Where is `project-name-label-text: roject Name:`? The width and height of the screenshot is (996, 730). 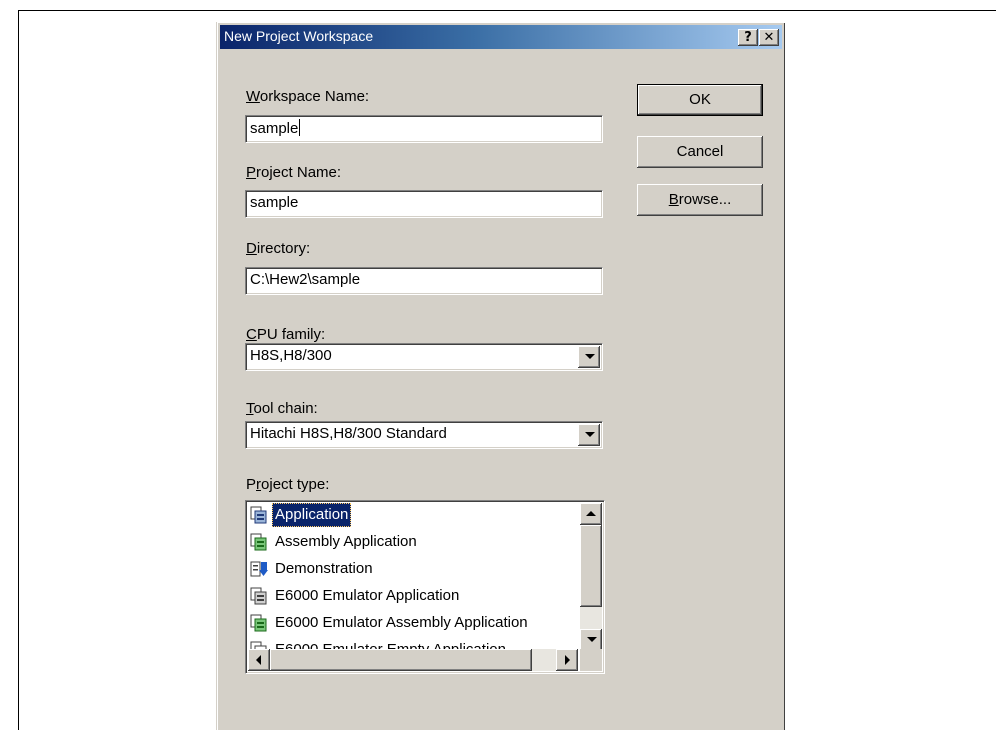 project-name-label-text: roject Name: is located at coordinates (299, 172).